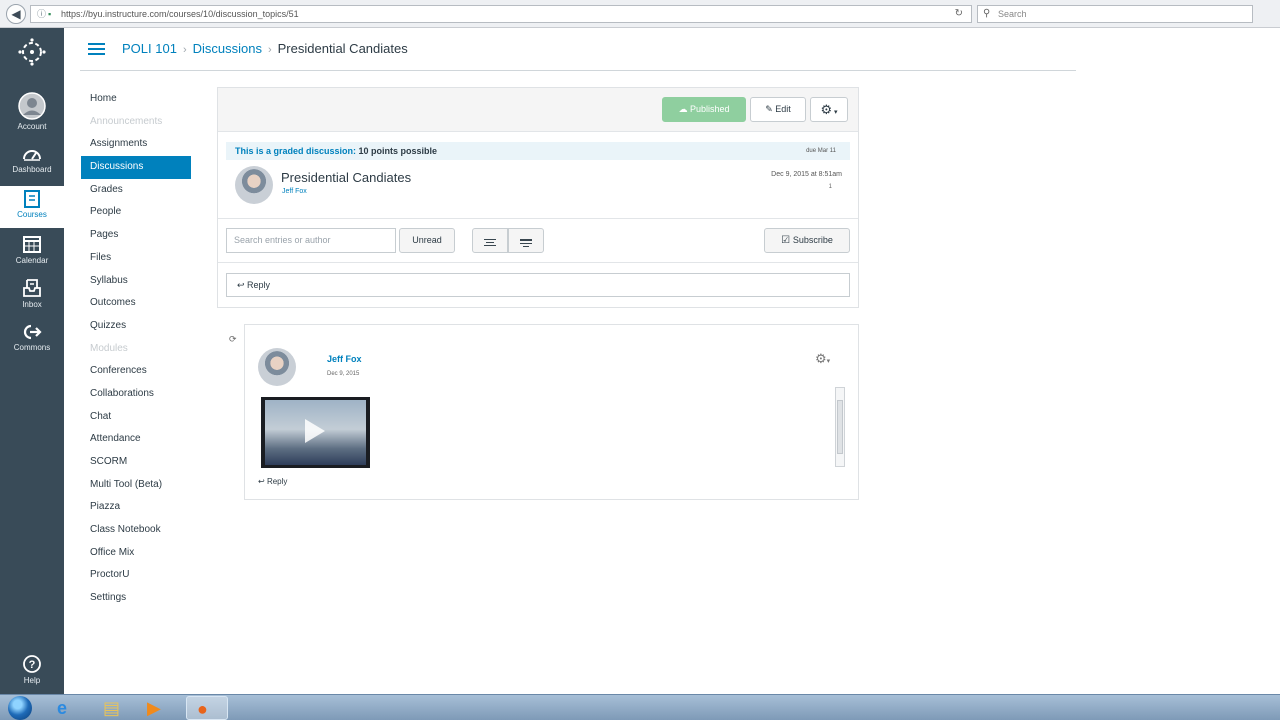 Image resolution: width=1280 pixels, height=720 pixels. What do you see at coordinates (136, 575) in the screenshot?
I see `course-nav-proctoru: ProctorU` at bounding box center [136, 575].